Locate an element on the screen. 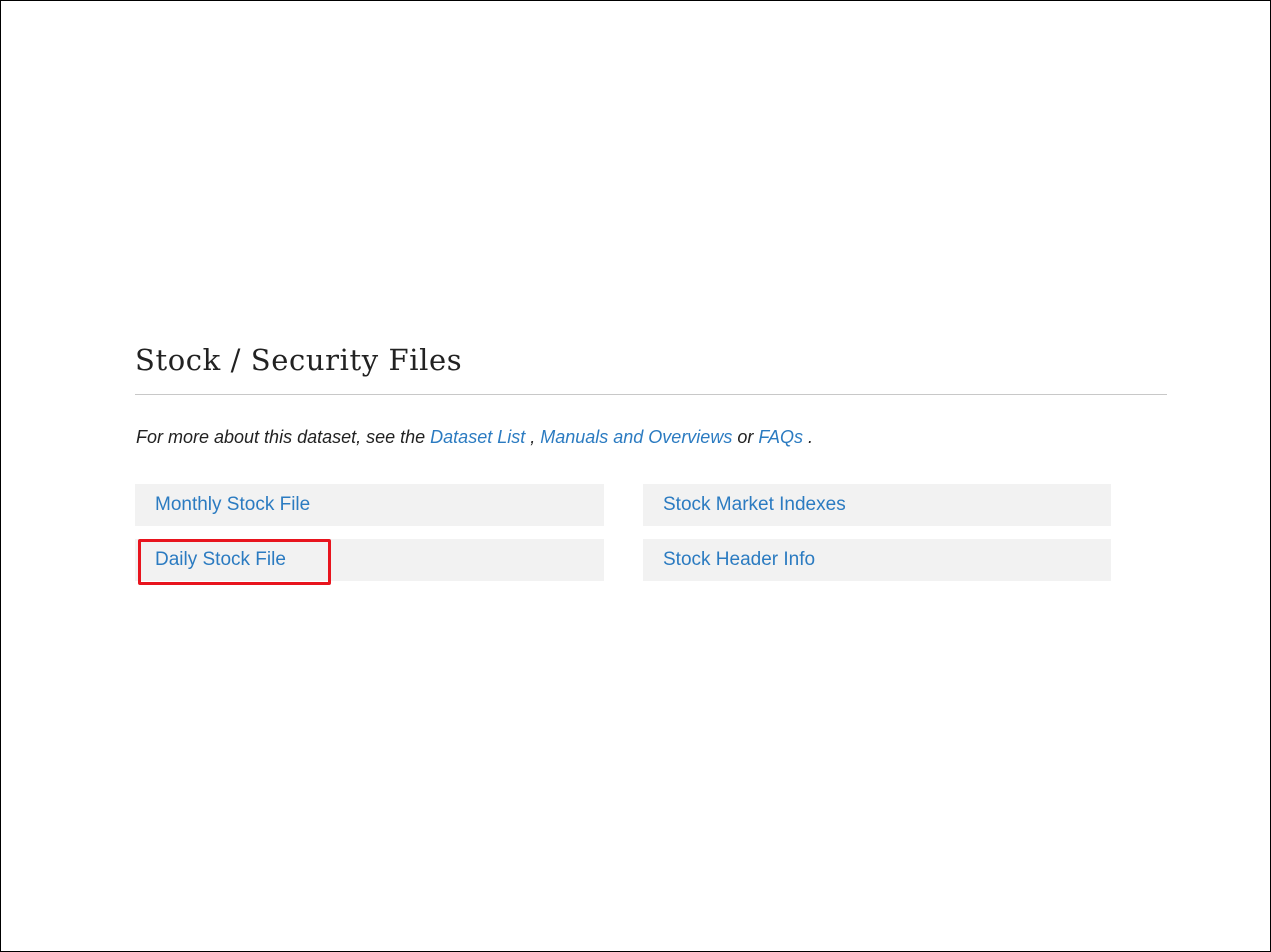  monthly-stock-file-link: Monthly Stock File is located at coordinates (232, 505).